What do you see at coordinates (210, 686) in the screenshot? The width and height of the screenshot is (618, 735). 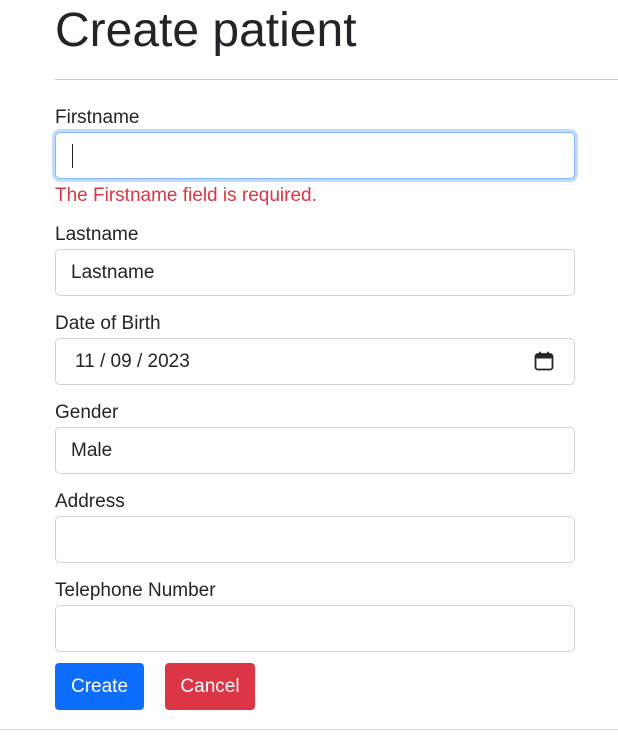 I see `cancel-button: Cancel` at bounding box center [210, 686].